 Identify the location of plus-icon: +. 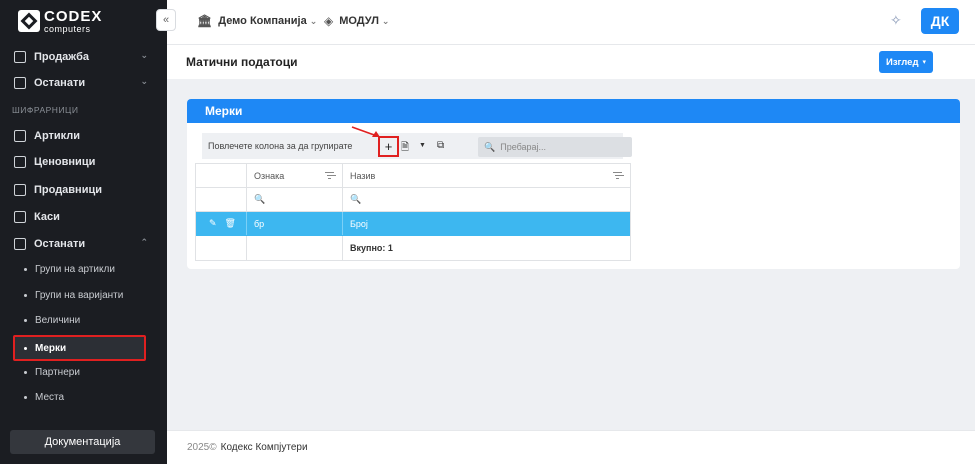
(388, 146).